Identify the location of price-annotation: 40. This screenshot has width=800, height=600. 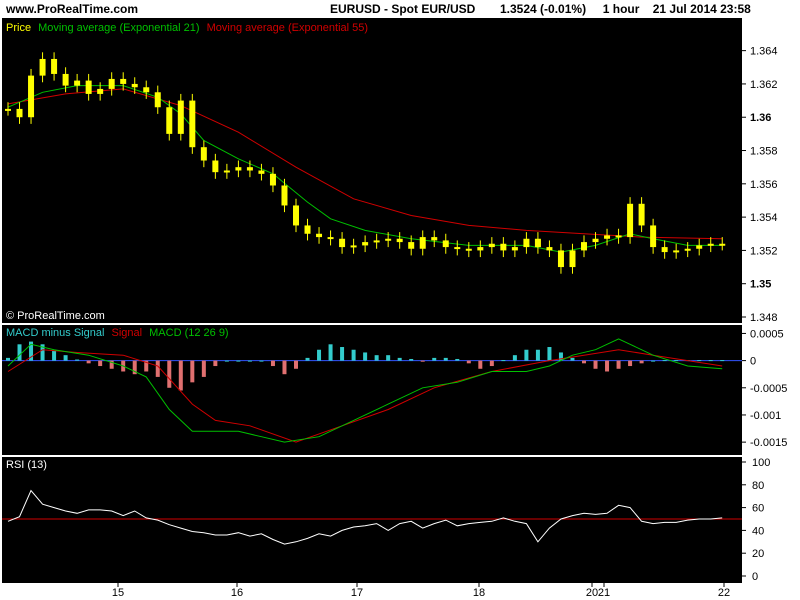
(394, 204).